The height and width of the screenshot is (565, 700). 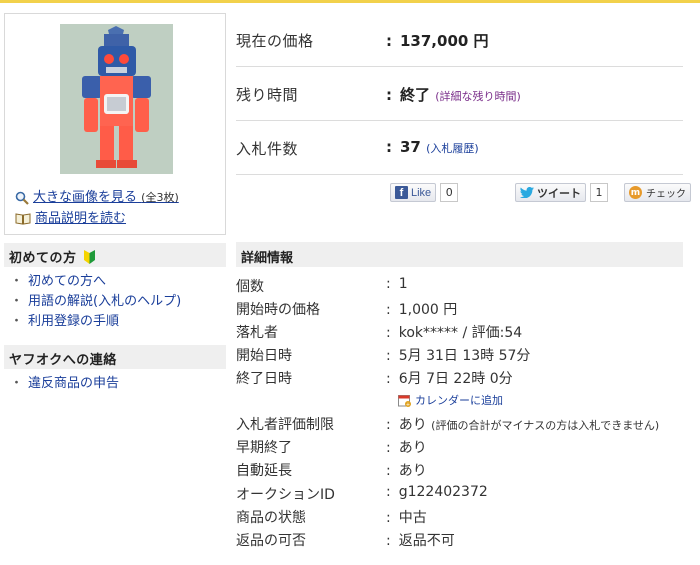 I want to click on beginner-section-heading: 初めての方, so click(x=115, y=255).